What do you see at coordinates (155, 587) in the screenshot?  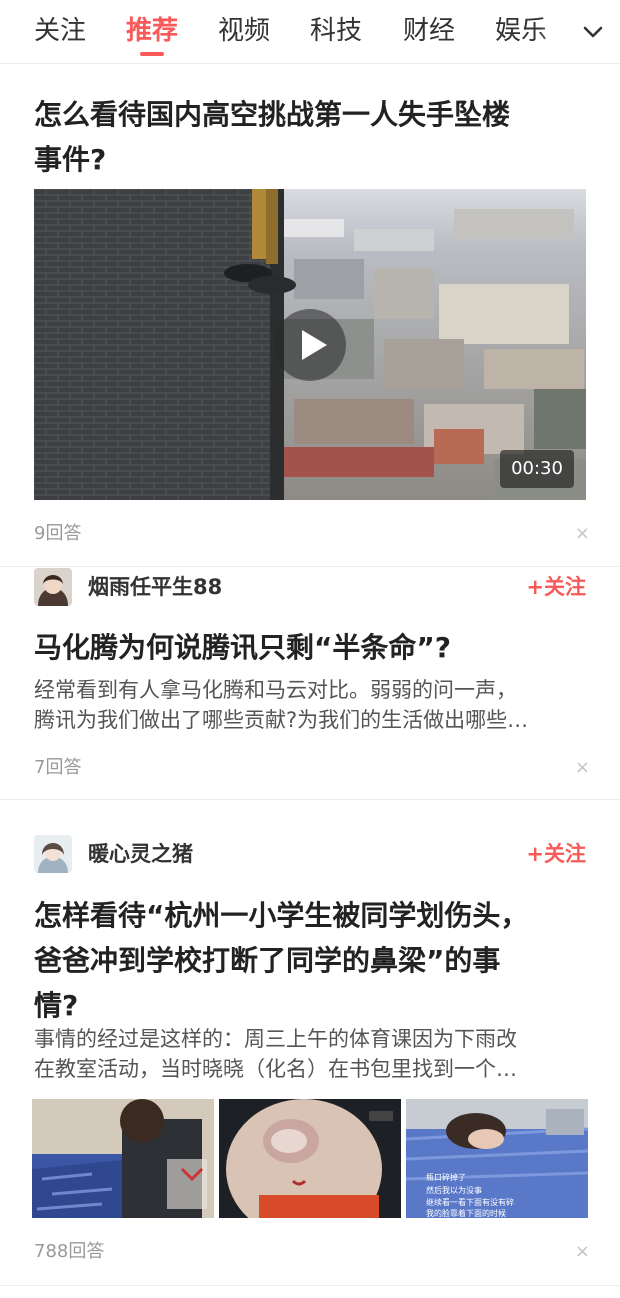 I see `author-name: 烟雨任平生88` at bounding box center [155, 587].